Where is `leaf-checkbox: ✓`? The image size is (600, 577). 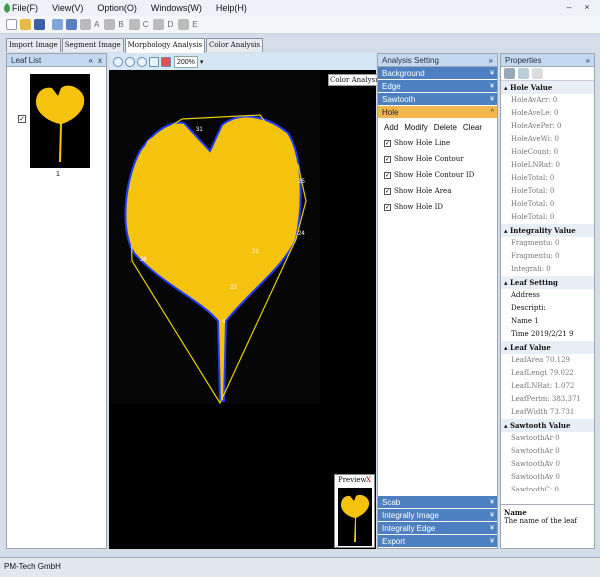 leaf-checkbox: ✓ is located at coordinates (22, 119).